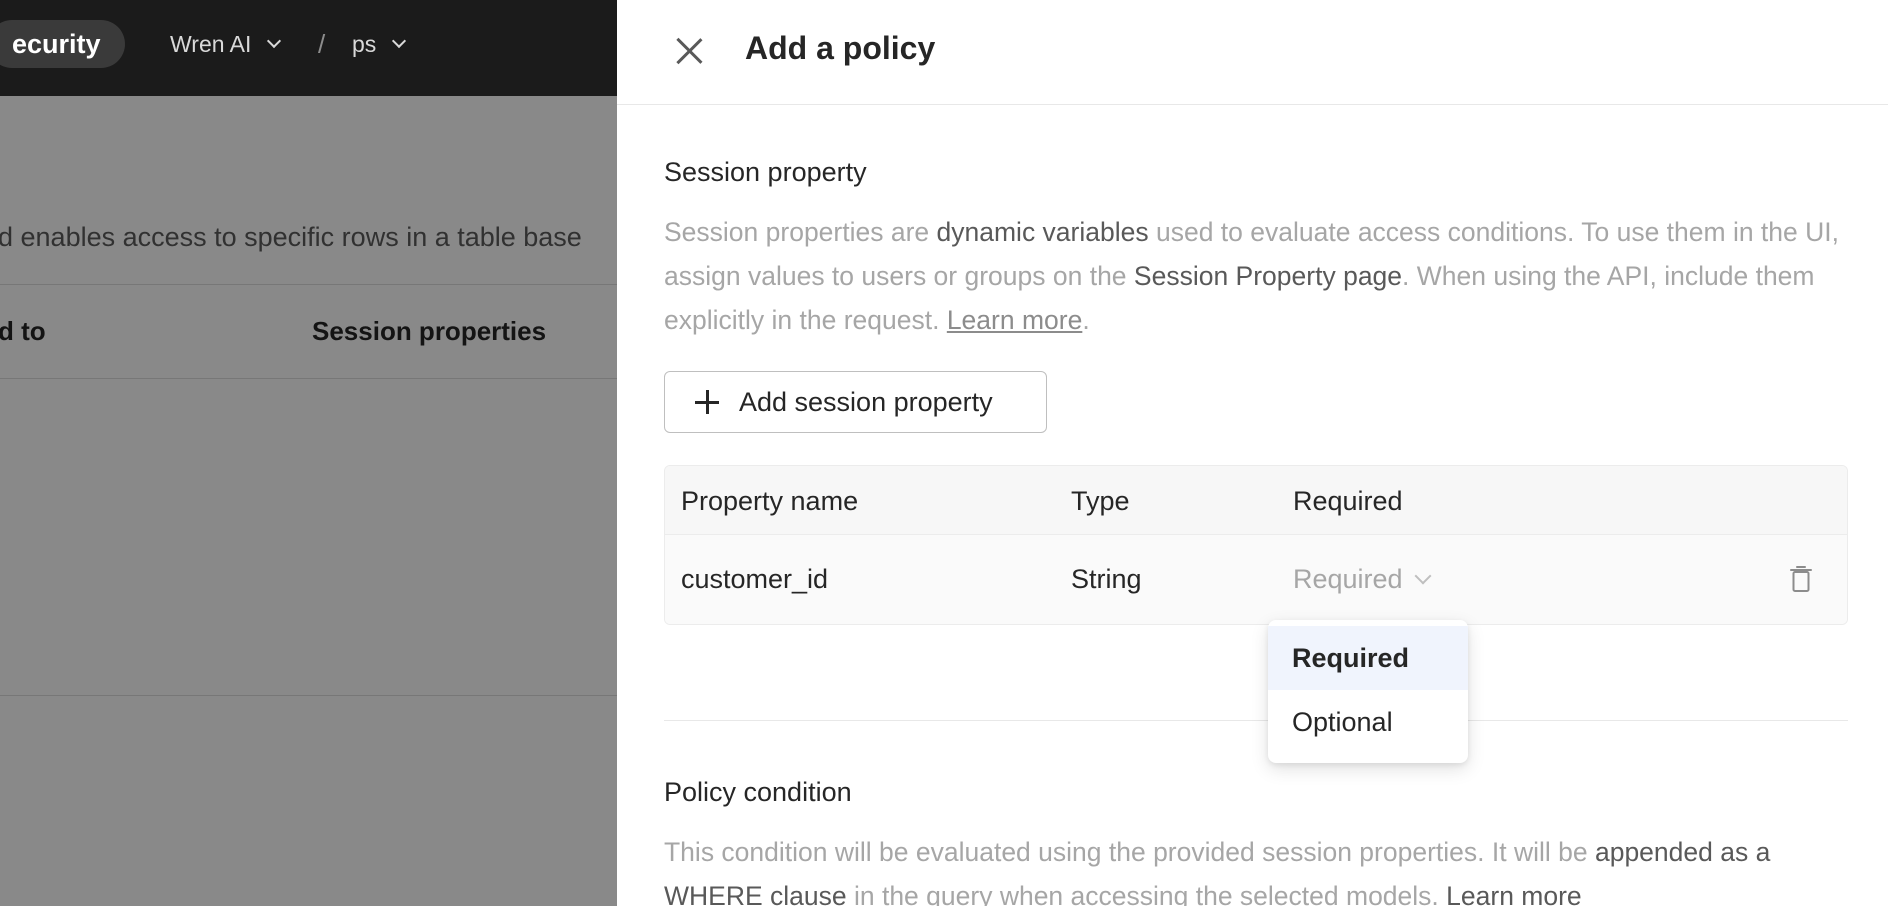 The image size is (1888, 906). What do you see at coordinates (1256, 500) in the screenshot?
I see `table-header: Property name Type Required` at bounding box center [1256, 500].